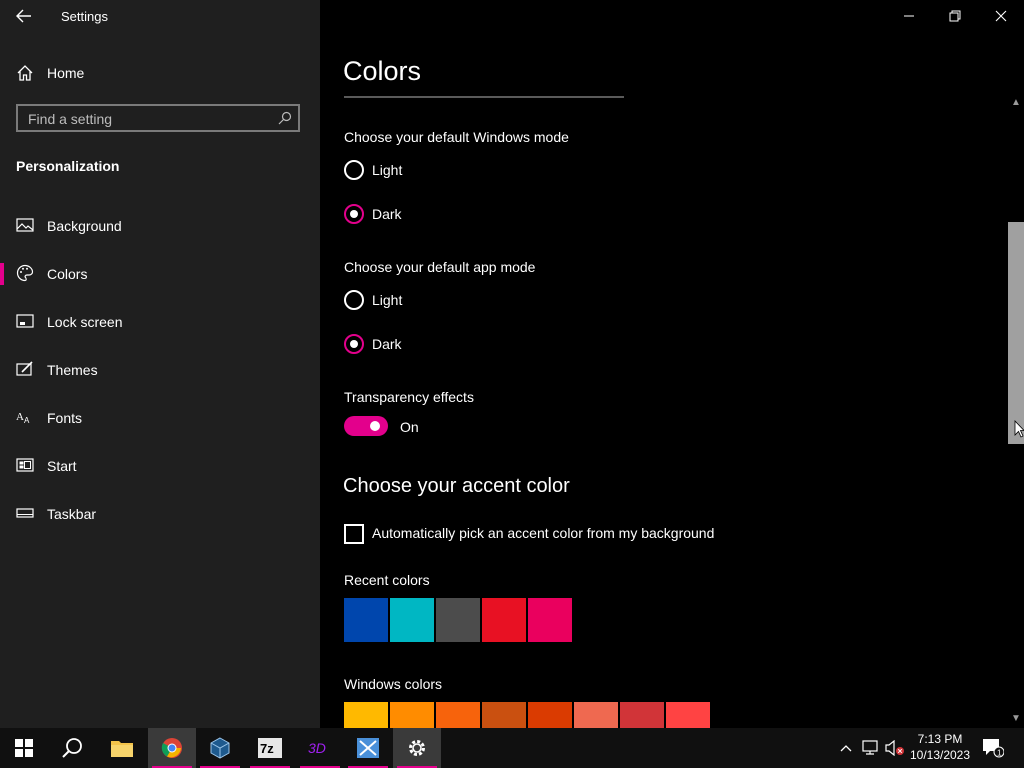  Describe the element at coordinates (160, 369) in the screenshot. I see `sidebar-item-themes: Themes` at that location.